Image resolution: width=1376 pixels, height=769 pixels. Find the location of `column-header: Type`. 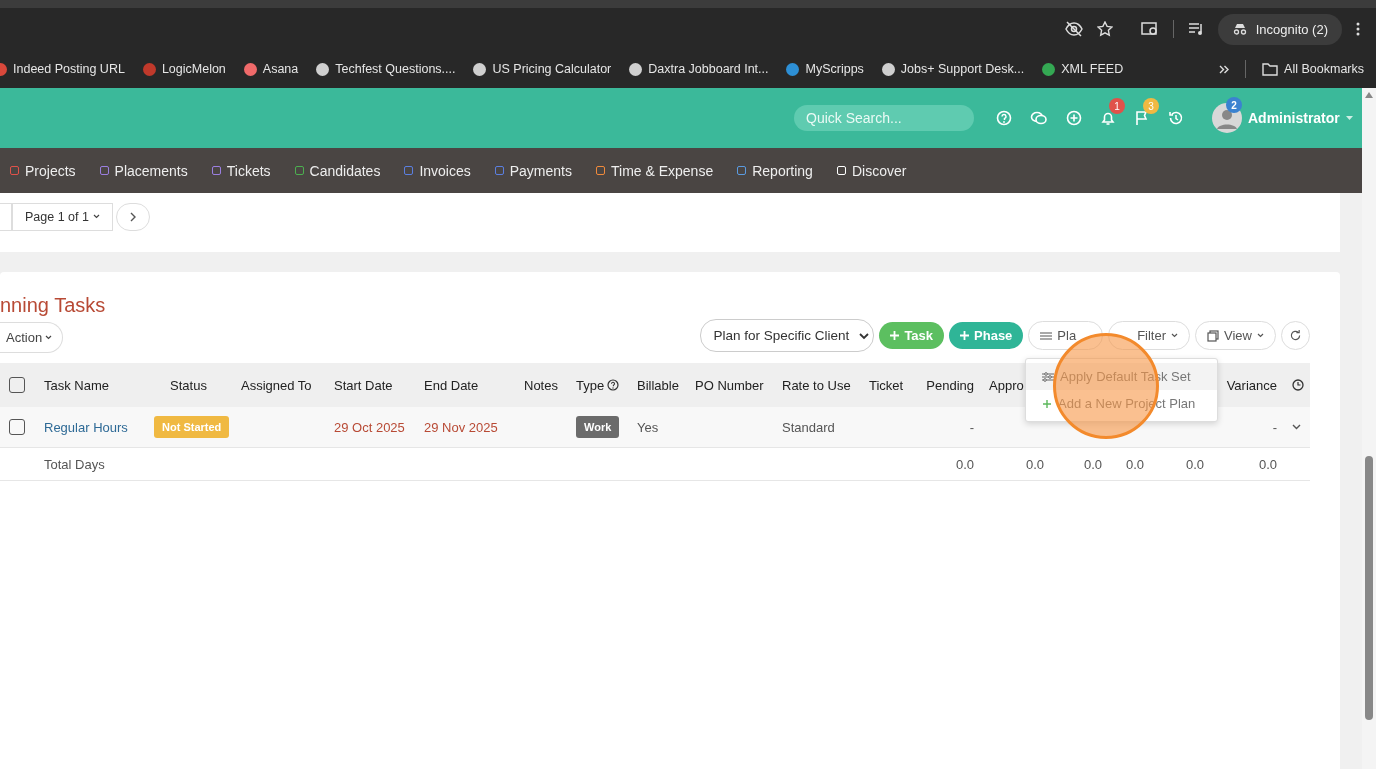

column-header: Type is located at coordinates (590, 385).